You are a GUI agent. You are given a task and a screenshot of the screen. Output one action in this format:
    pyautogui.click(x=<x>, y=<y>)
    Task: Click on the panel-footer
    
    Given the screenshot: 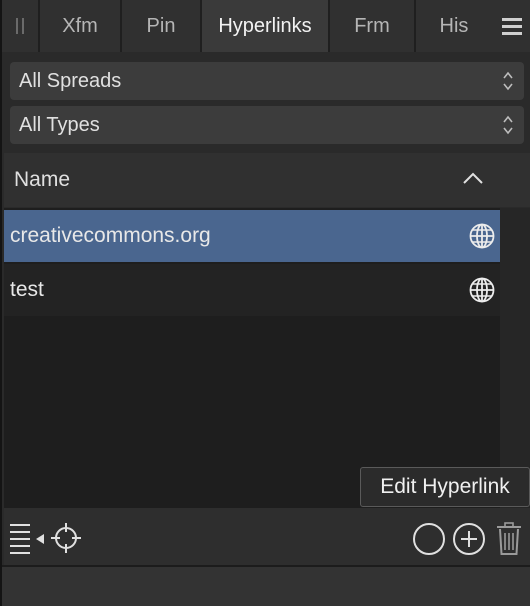 What is the action you would take?
    pyautogui.click(x=266, y=585)
    